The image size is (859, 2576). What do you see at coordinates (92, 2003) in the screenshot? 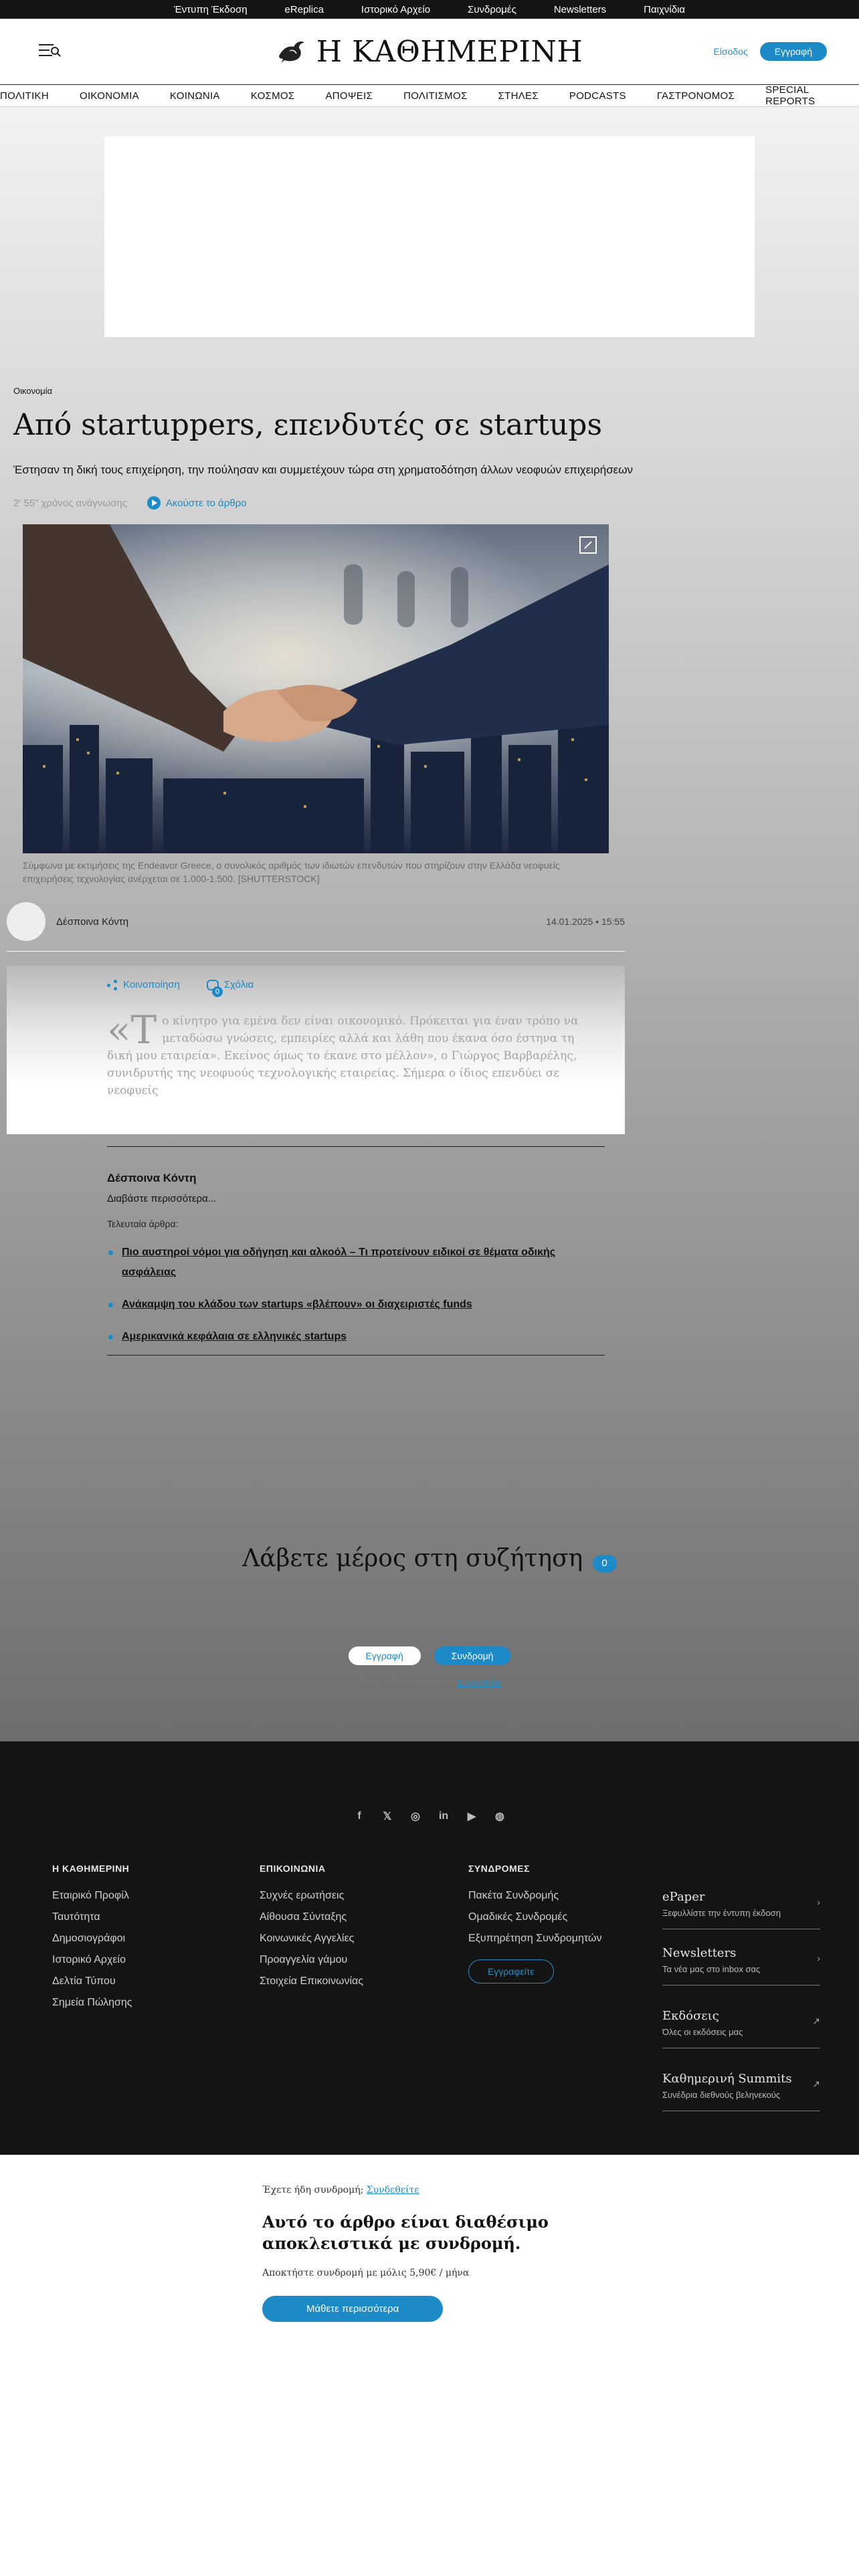
I see `footer-link: Σημεία Πώλησης` at bounding box center [92, 2003].